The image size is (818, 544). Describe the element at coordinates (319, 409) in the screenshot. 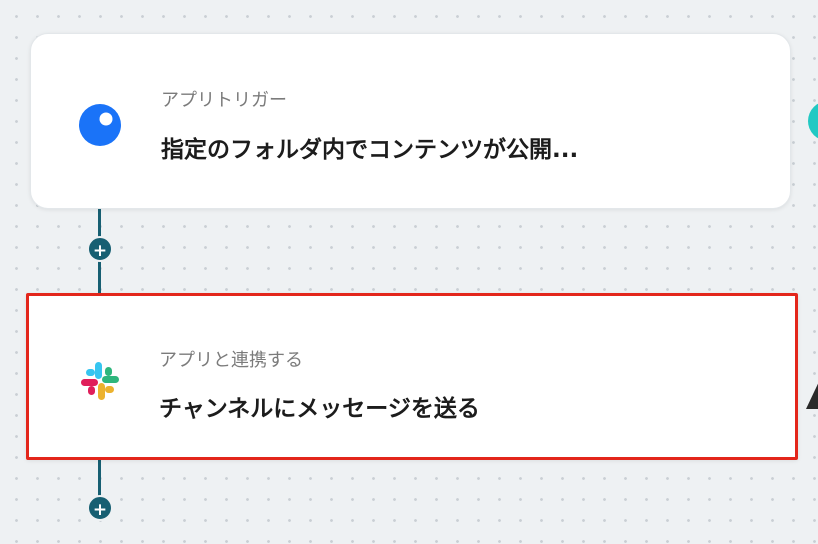

I see `step-title: チャンネルにメッセージを送る` at that location.